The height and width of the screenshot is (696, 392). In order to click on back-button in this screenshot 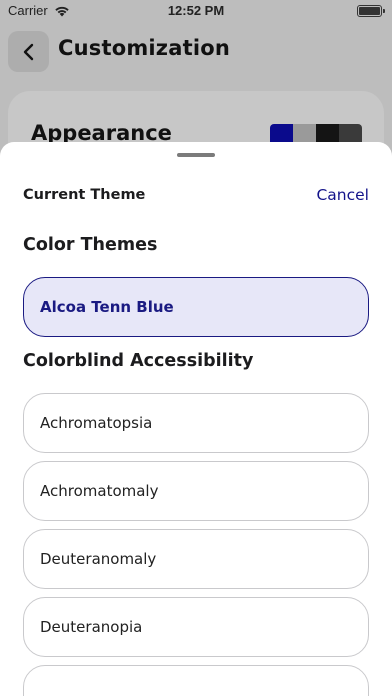, I will do `click(28, 51)`.